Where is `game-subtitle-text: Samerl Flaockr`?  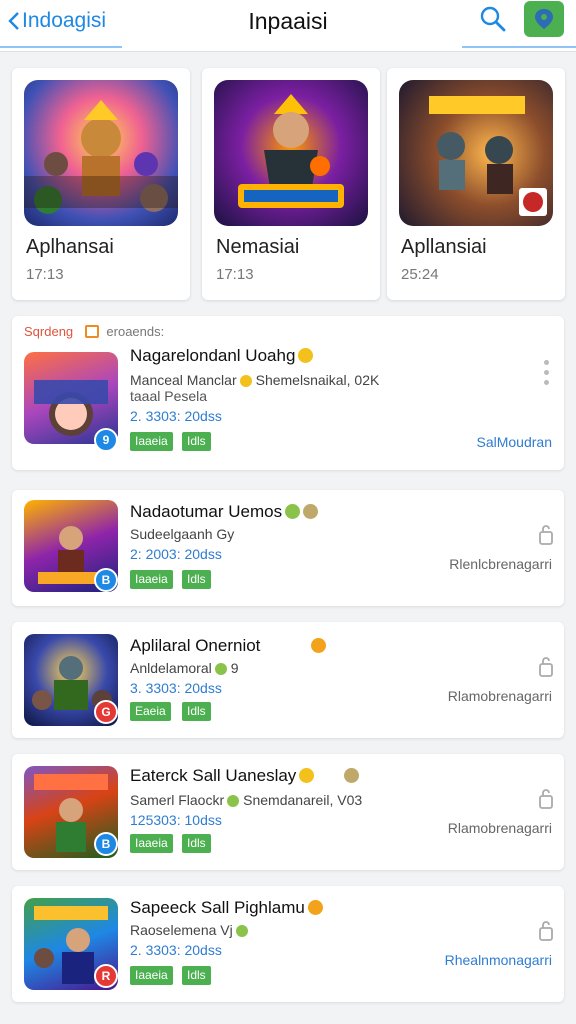
game-subtitle-text: Samerl Flaockr is located at coordinates (177, 800).